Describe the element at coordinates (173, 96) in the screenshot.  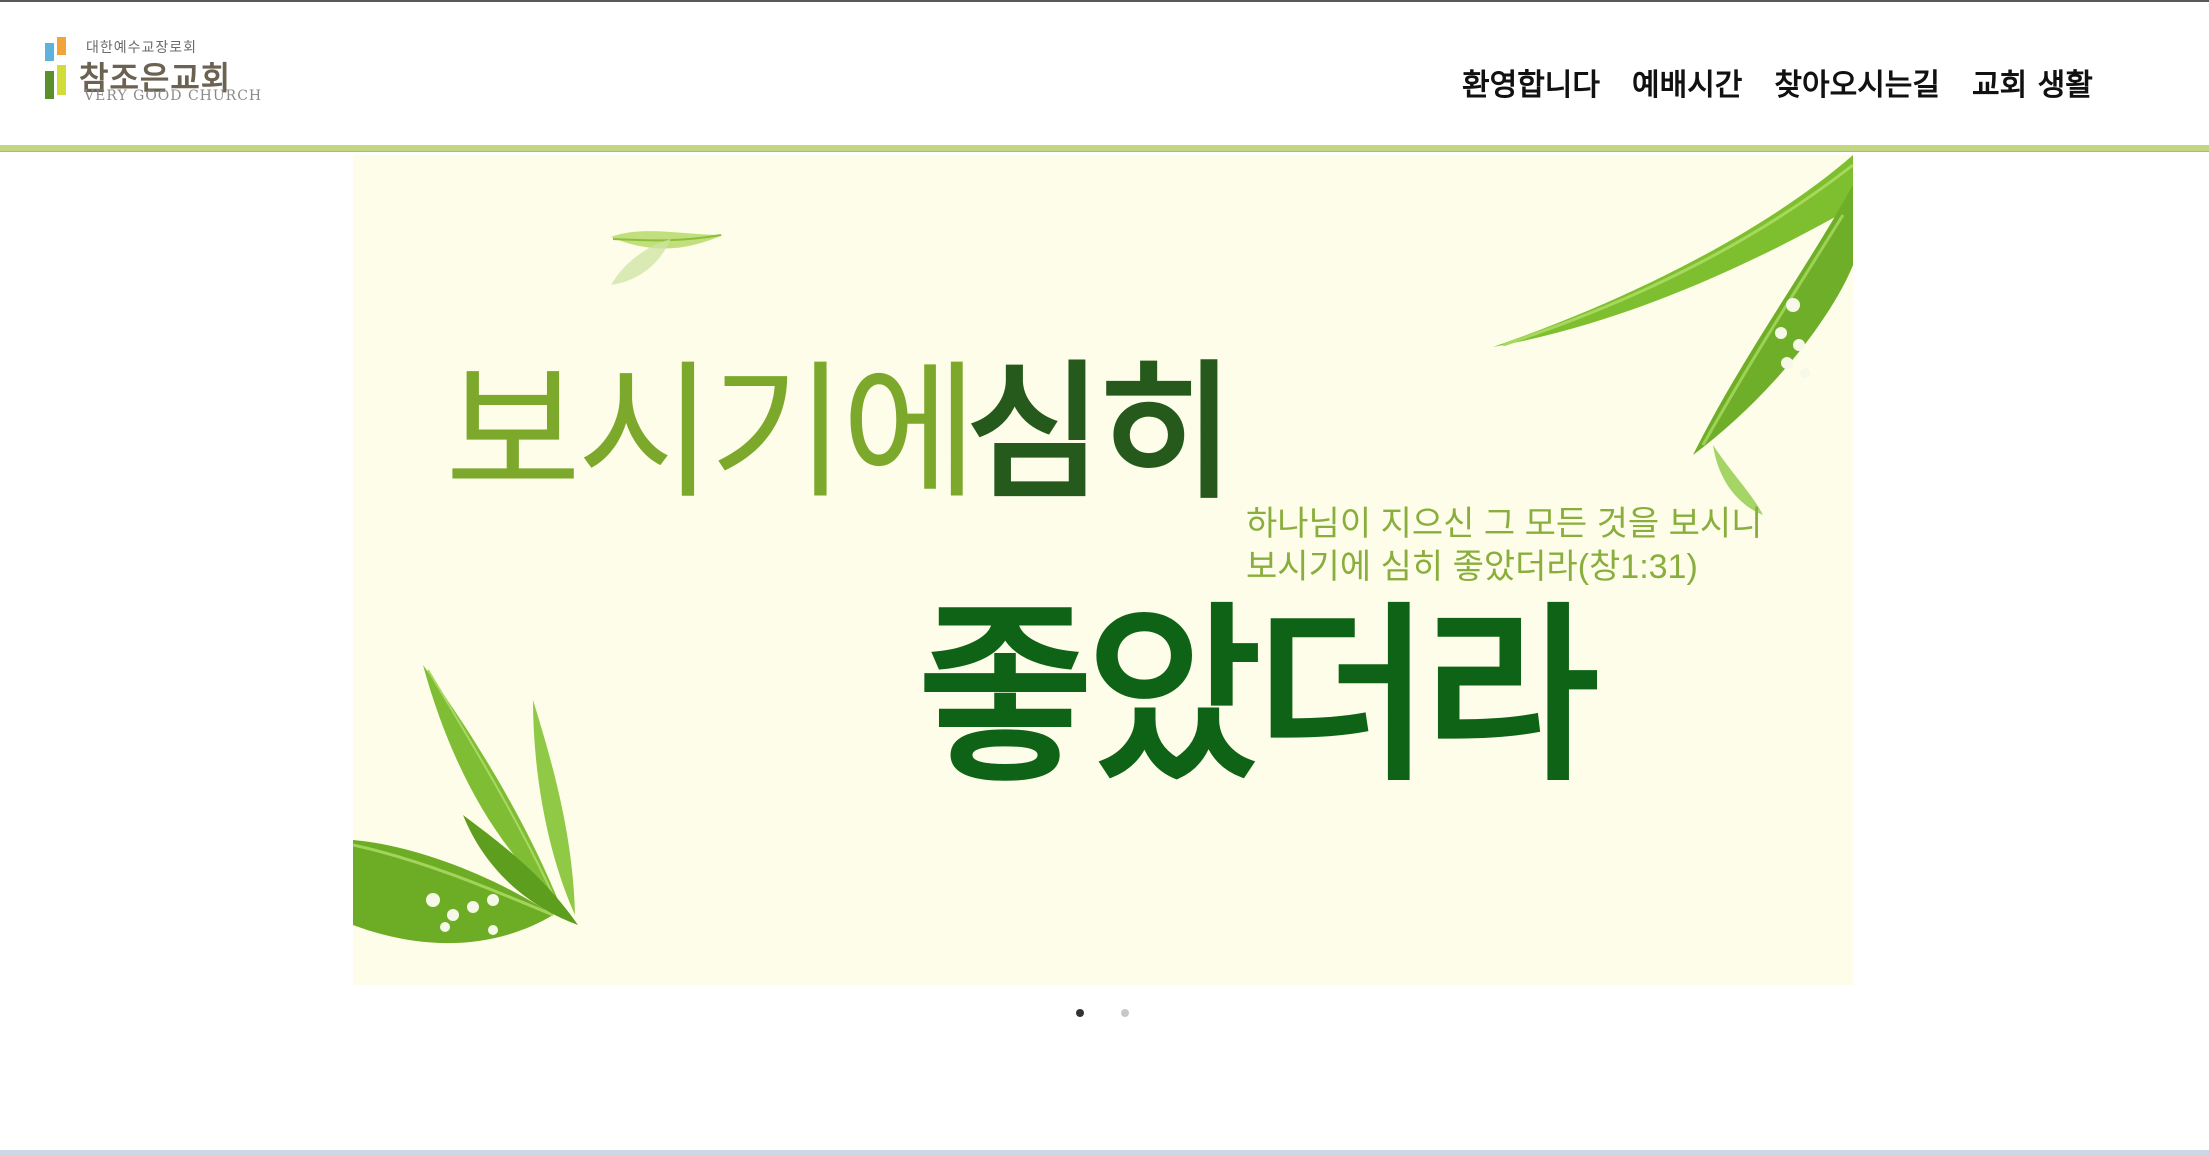
I see `logo-english-name: VERY GOOD CHURCH` at that location.